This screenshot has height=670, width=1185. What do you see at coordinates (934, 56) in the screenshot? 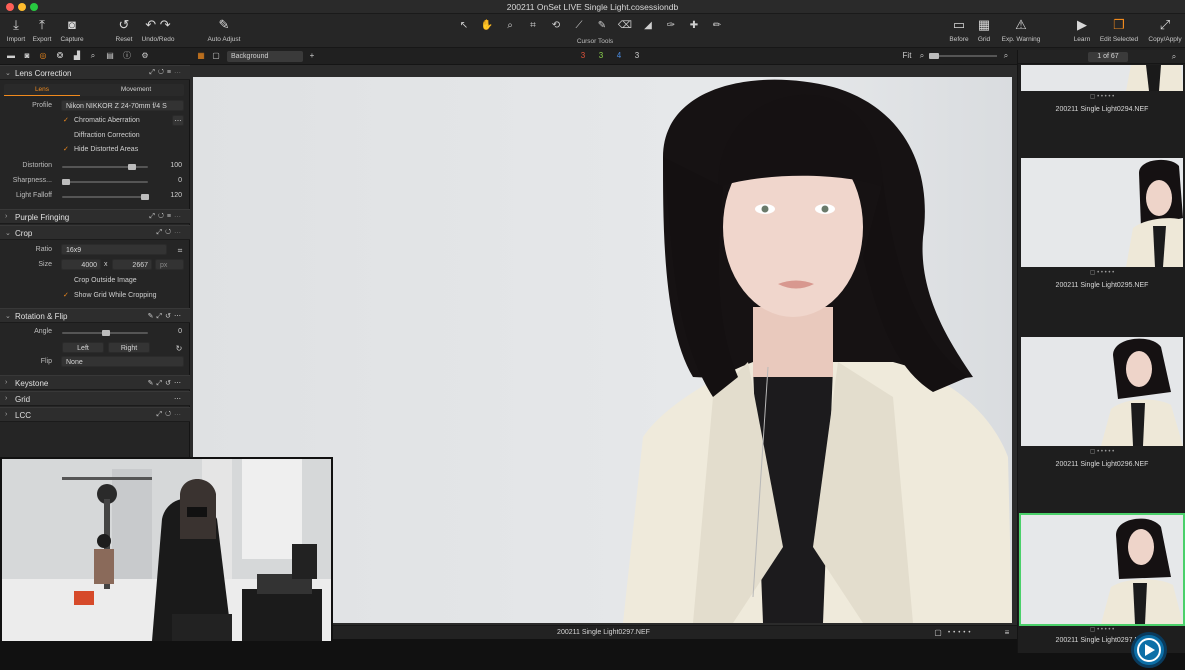
I see `zoom-slider-knob` at bounding box center [934, 56].